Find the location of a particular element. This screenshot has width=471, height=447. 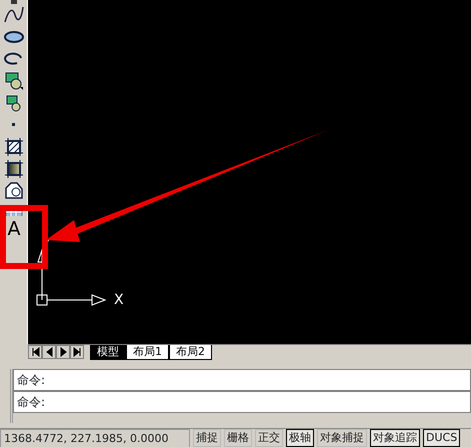

layout-tab: 布局2 is located at coordinates (190, 352).